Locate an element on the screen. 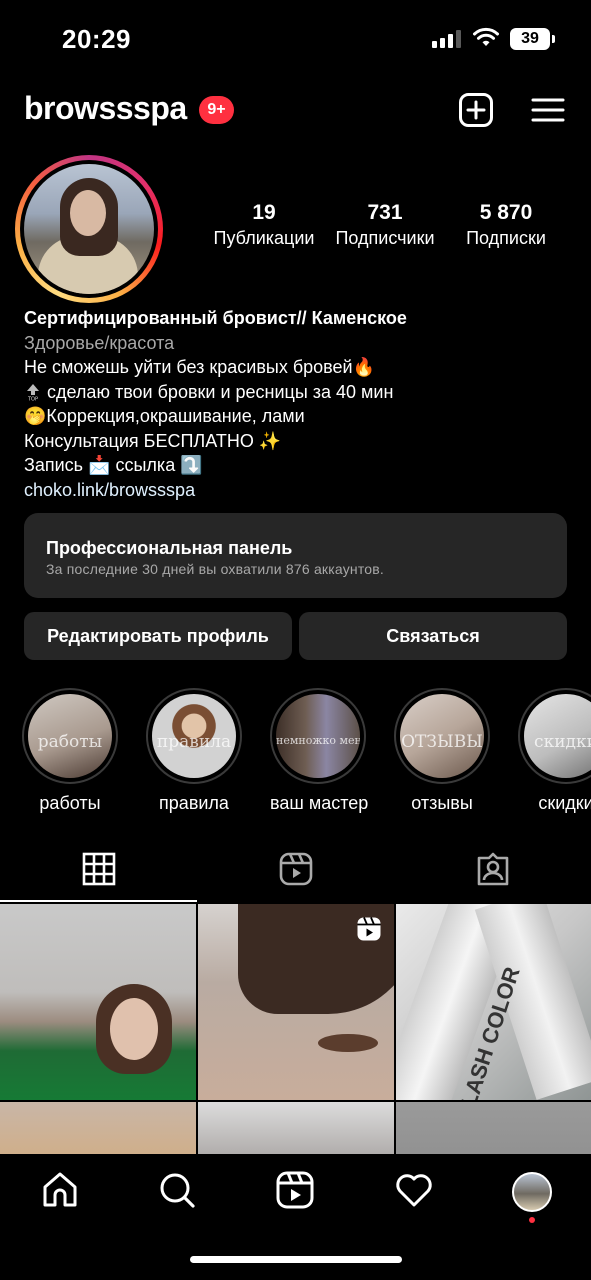 Image resolution: width=591 pixels, height=1280 pixels. bio-line: Запись 📩 ссылка ⤵️ is located at coordinates (113, 465).